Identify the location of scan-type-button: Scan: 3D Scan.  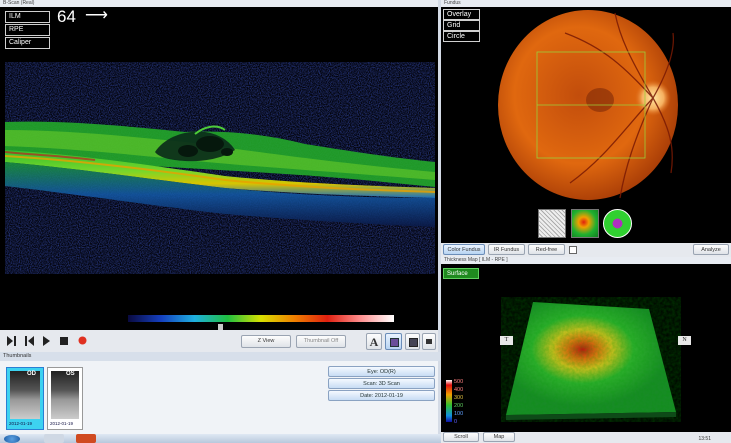
(381, 383).